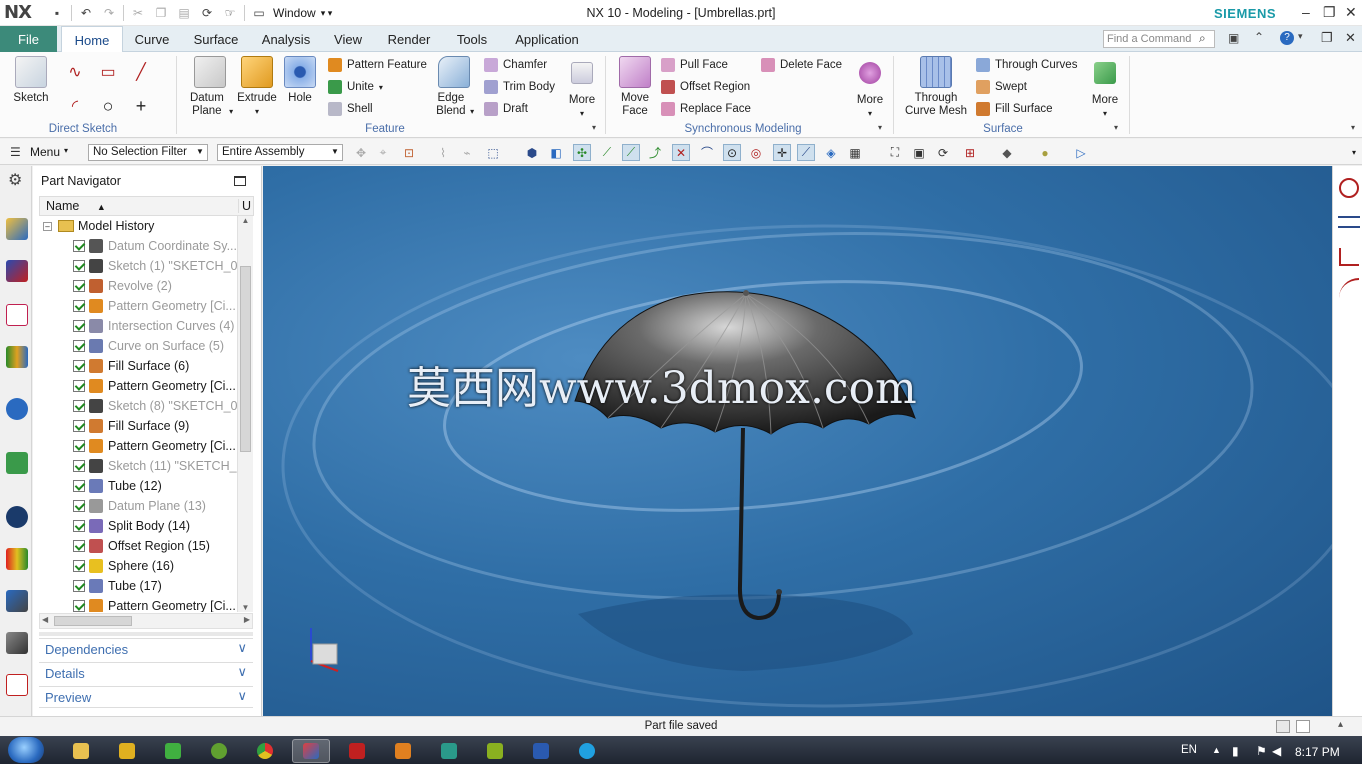 Image resolution: width=1362 pixels, height=764 pixels. I want to click on menu-button: Menu, so click(45, 152).